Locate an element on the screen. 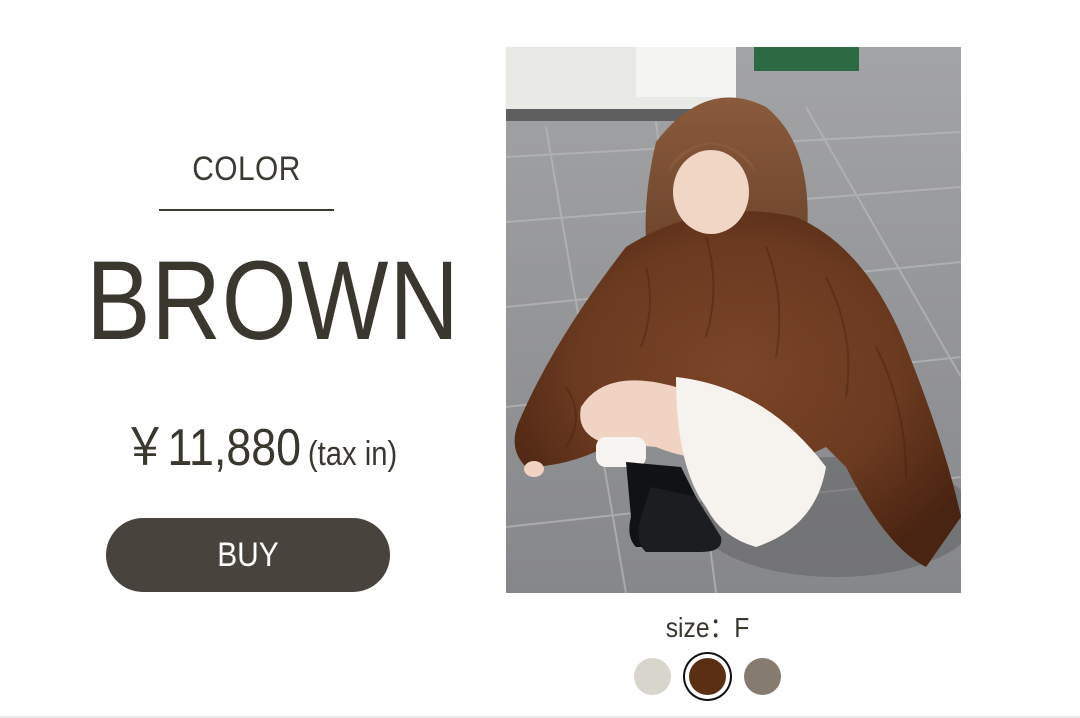 This screenshot has width=1080, height=718. color-name: BROWN is located at coordinates (273, 300).